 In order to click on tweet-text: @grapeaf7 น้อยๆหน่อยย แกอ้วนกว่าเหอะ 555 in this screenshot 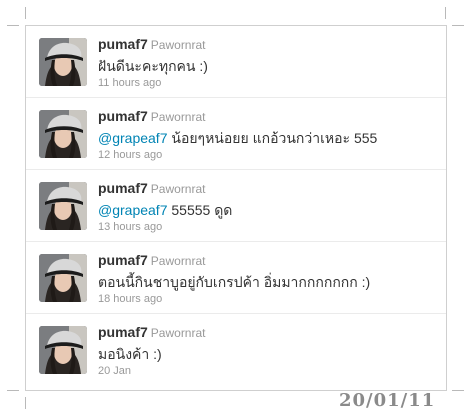, I will do `click(268, 138)`.